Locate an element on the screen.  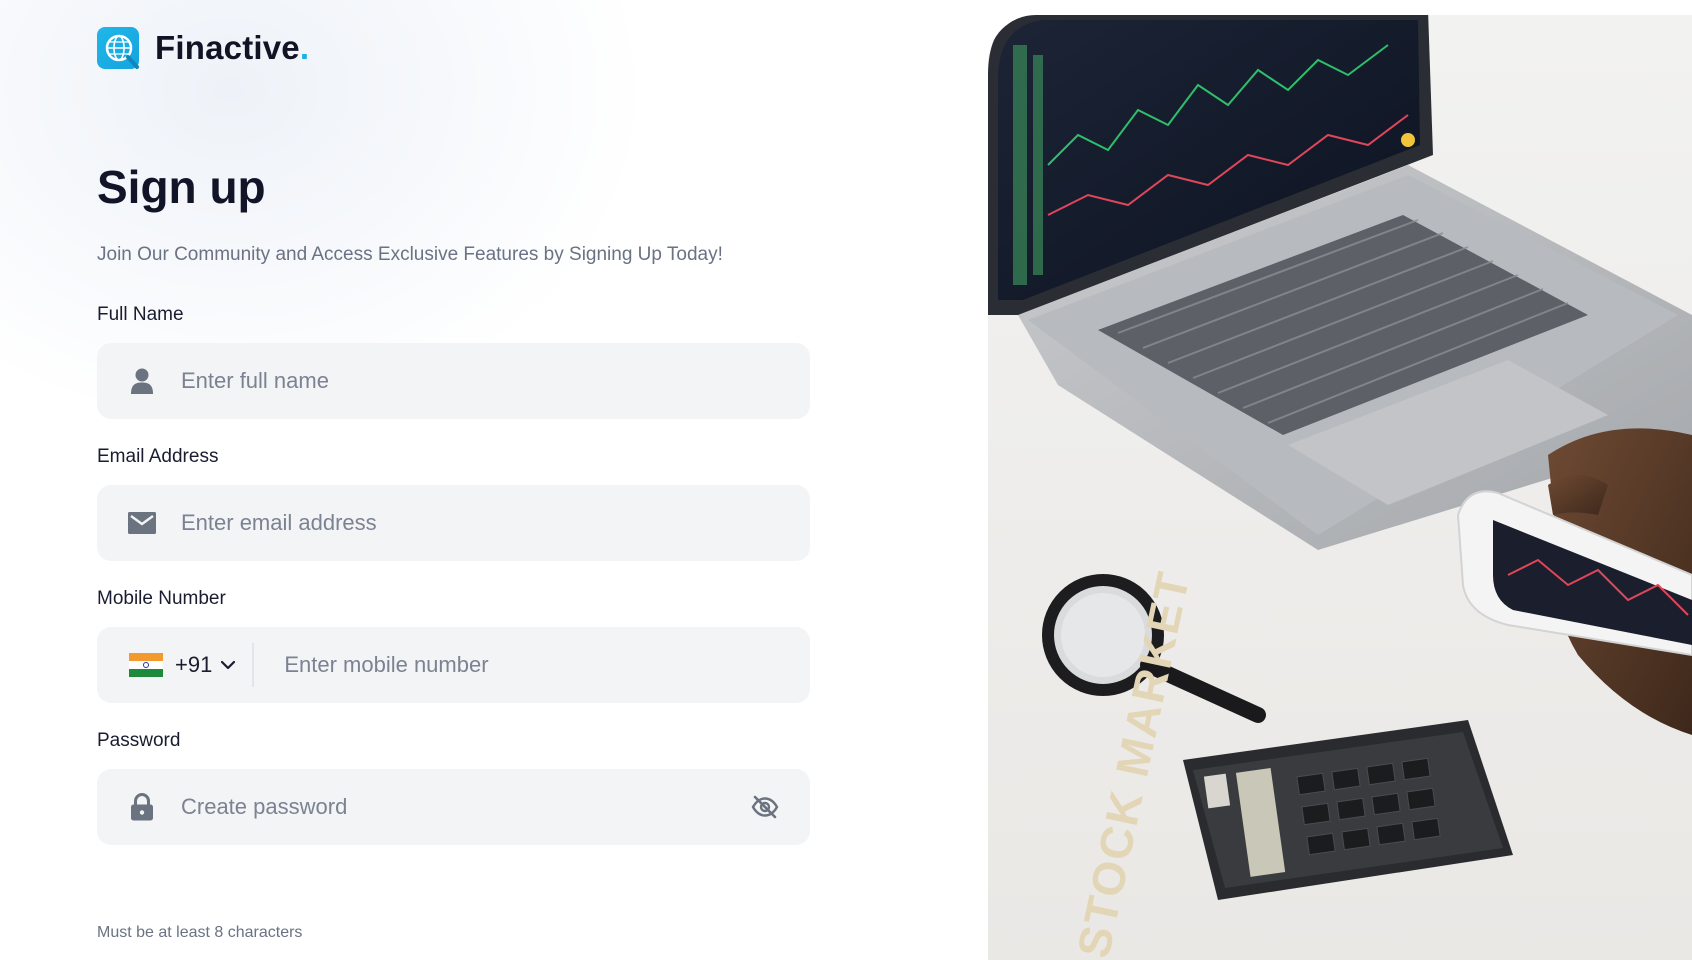
password-field is located at coordinates (453, 807).